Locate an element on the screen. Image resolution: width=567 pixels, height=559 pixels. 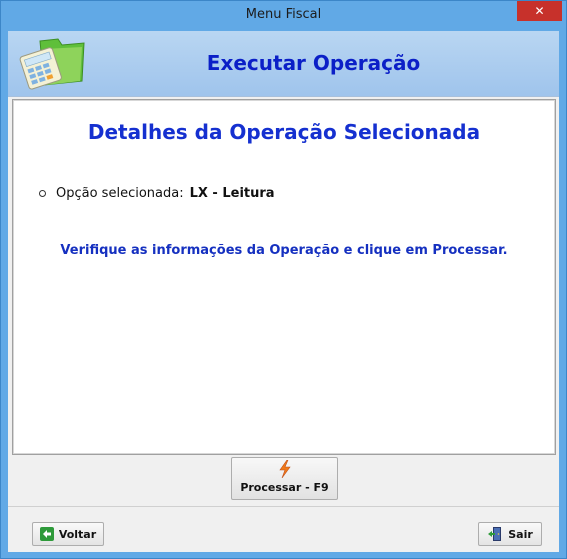
process-button-label: Processar - F9 is located at coordinates (284, 487).